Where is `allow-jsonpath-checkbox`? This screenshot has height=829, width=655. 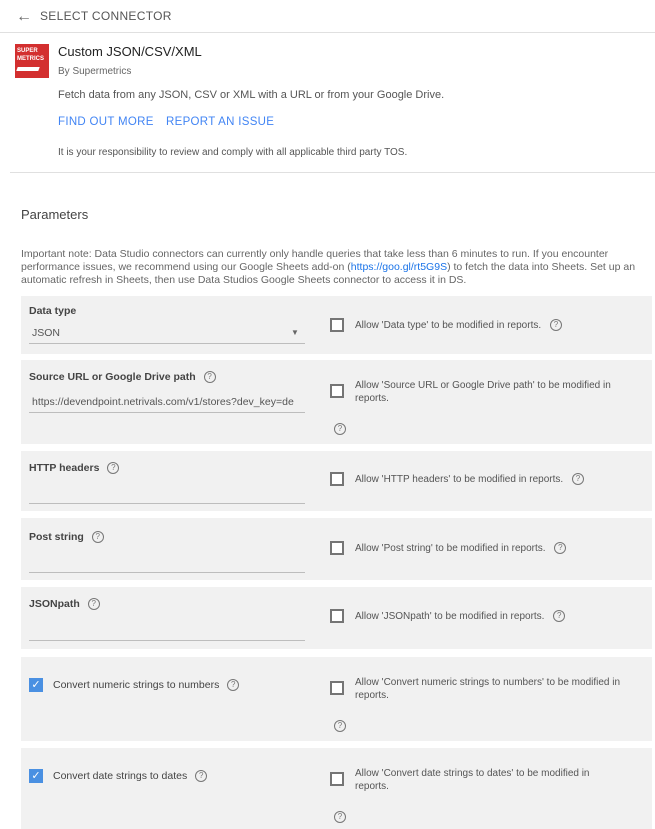 allow-jsonpath-checkbox is located at coordinates (337, 616).